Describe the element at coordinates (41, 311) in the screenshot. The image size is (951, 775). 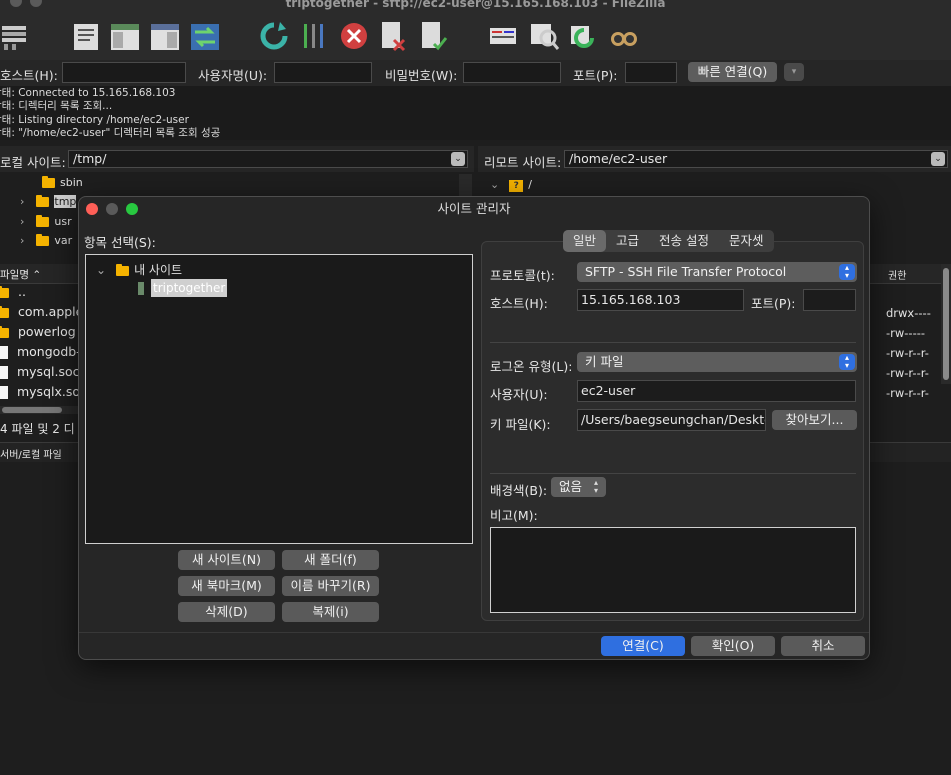
I see `list-item: com.apple` at that location.